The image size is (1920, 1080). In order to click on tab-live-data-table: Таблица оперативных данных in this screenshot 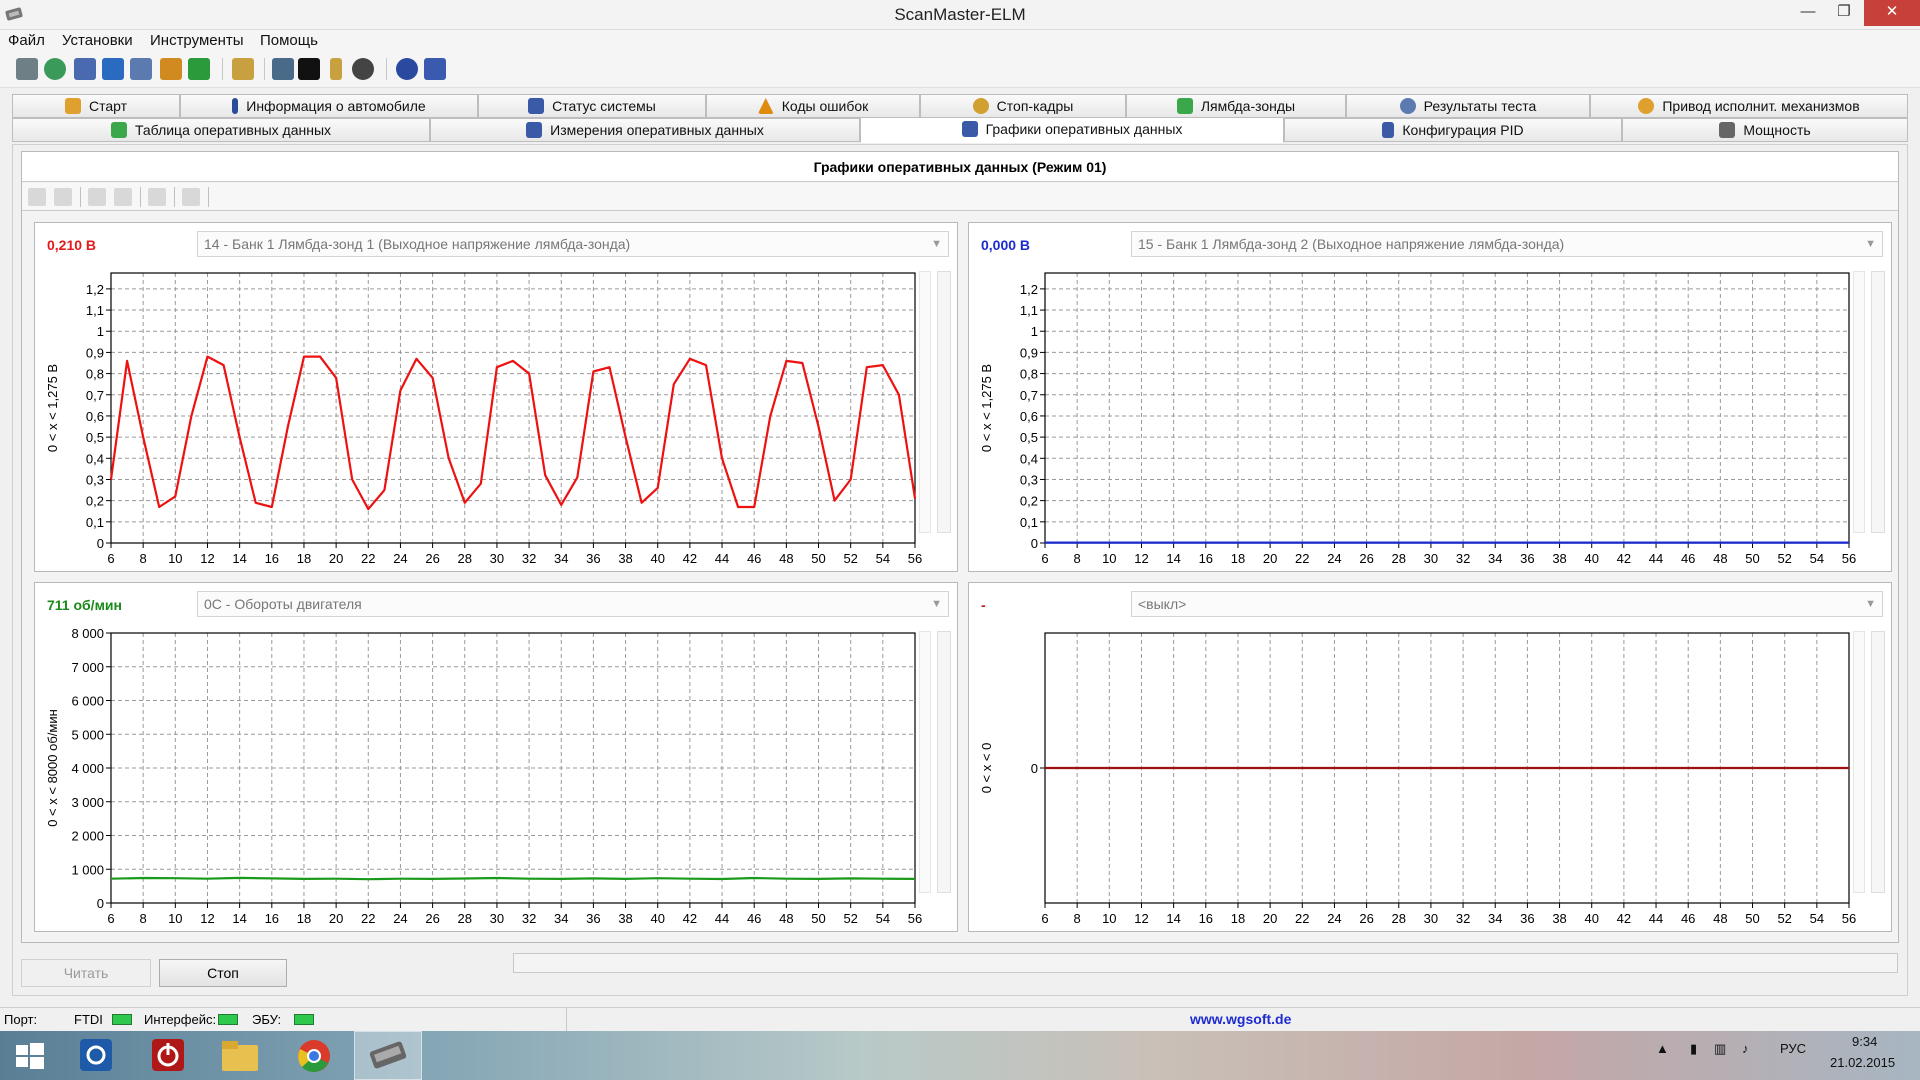, I will do `click(221, 130)`.